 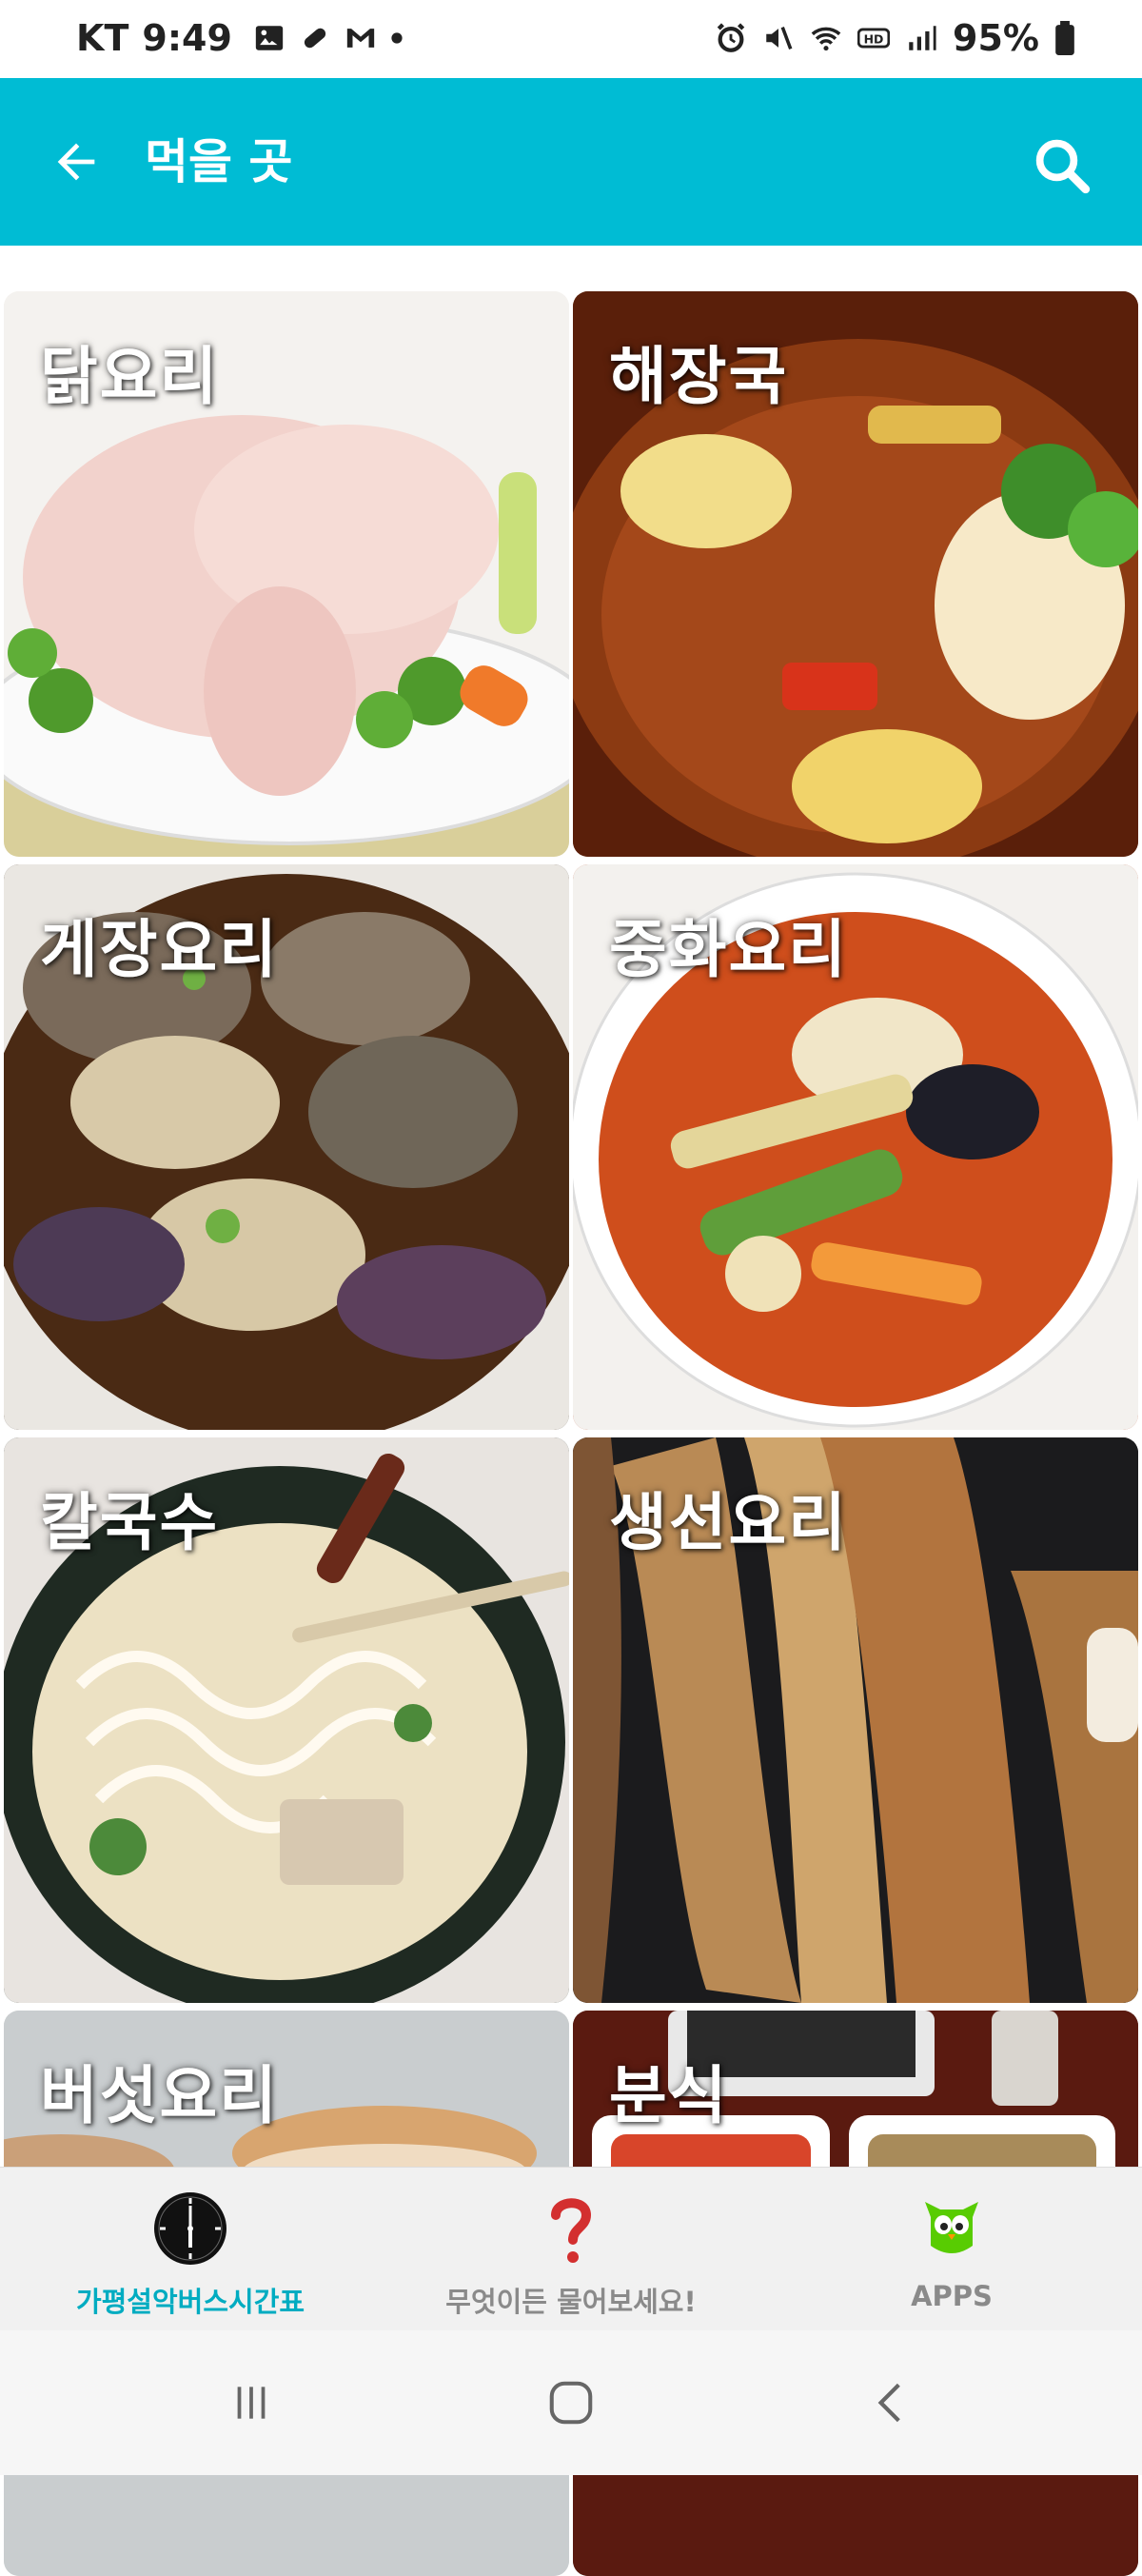 What do you see at coordinates (130, 1522) in the screenshot?
I see `category-label: 칼국수` at bounding box center [130, 1522].